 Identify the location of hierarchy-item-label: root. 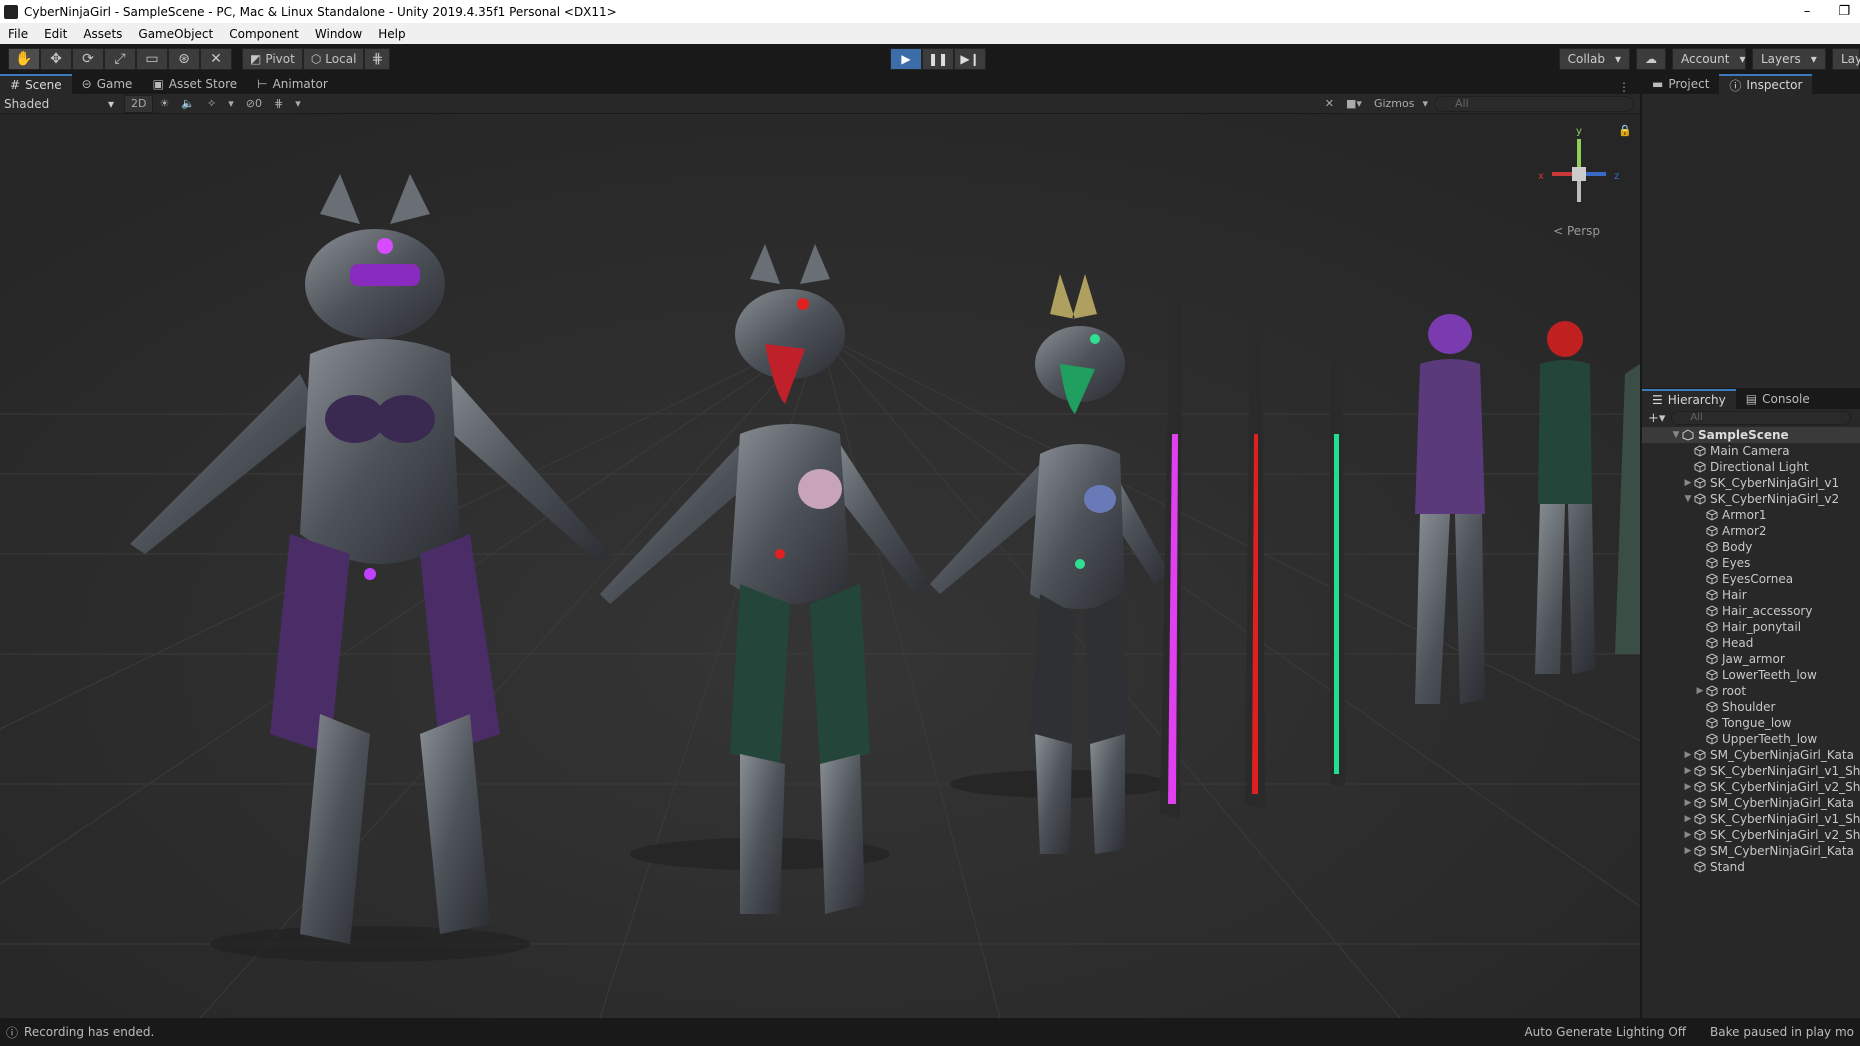
(1734, 691).